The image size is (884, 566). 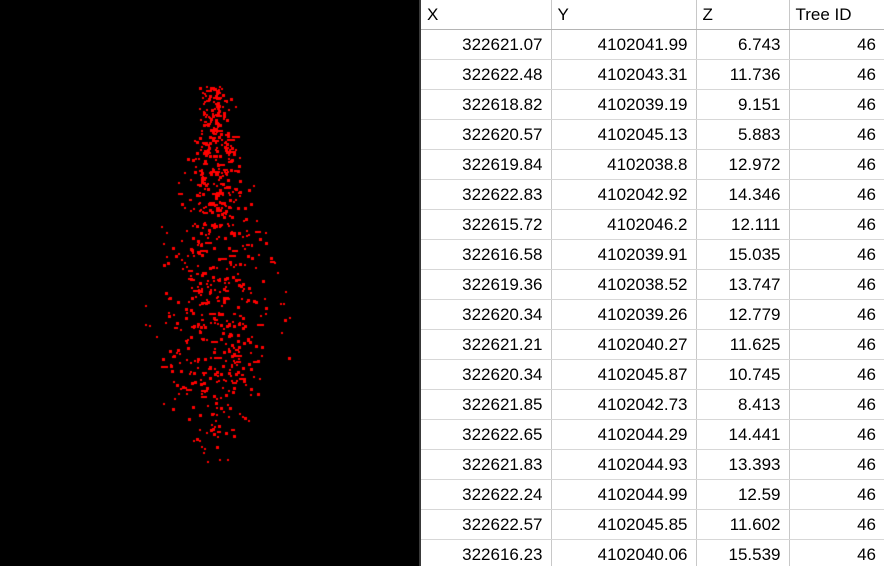 I want to click on cell-x: 322619.84, so click(x=486, y=164).